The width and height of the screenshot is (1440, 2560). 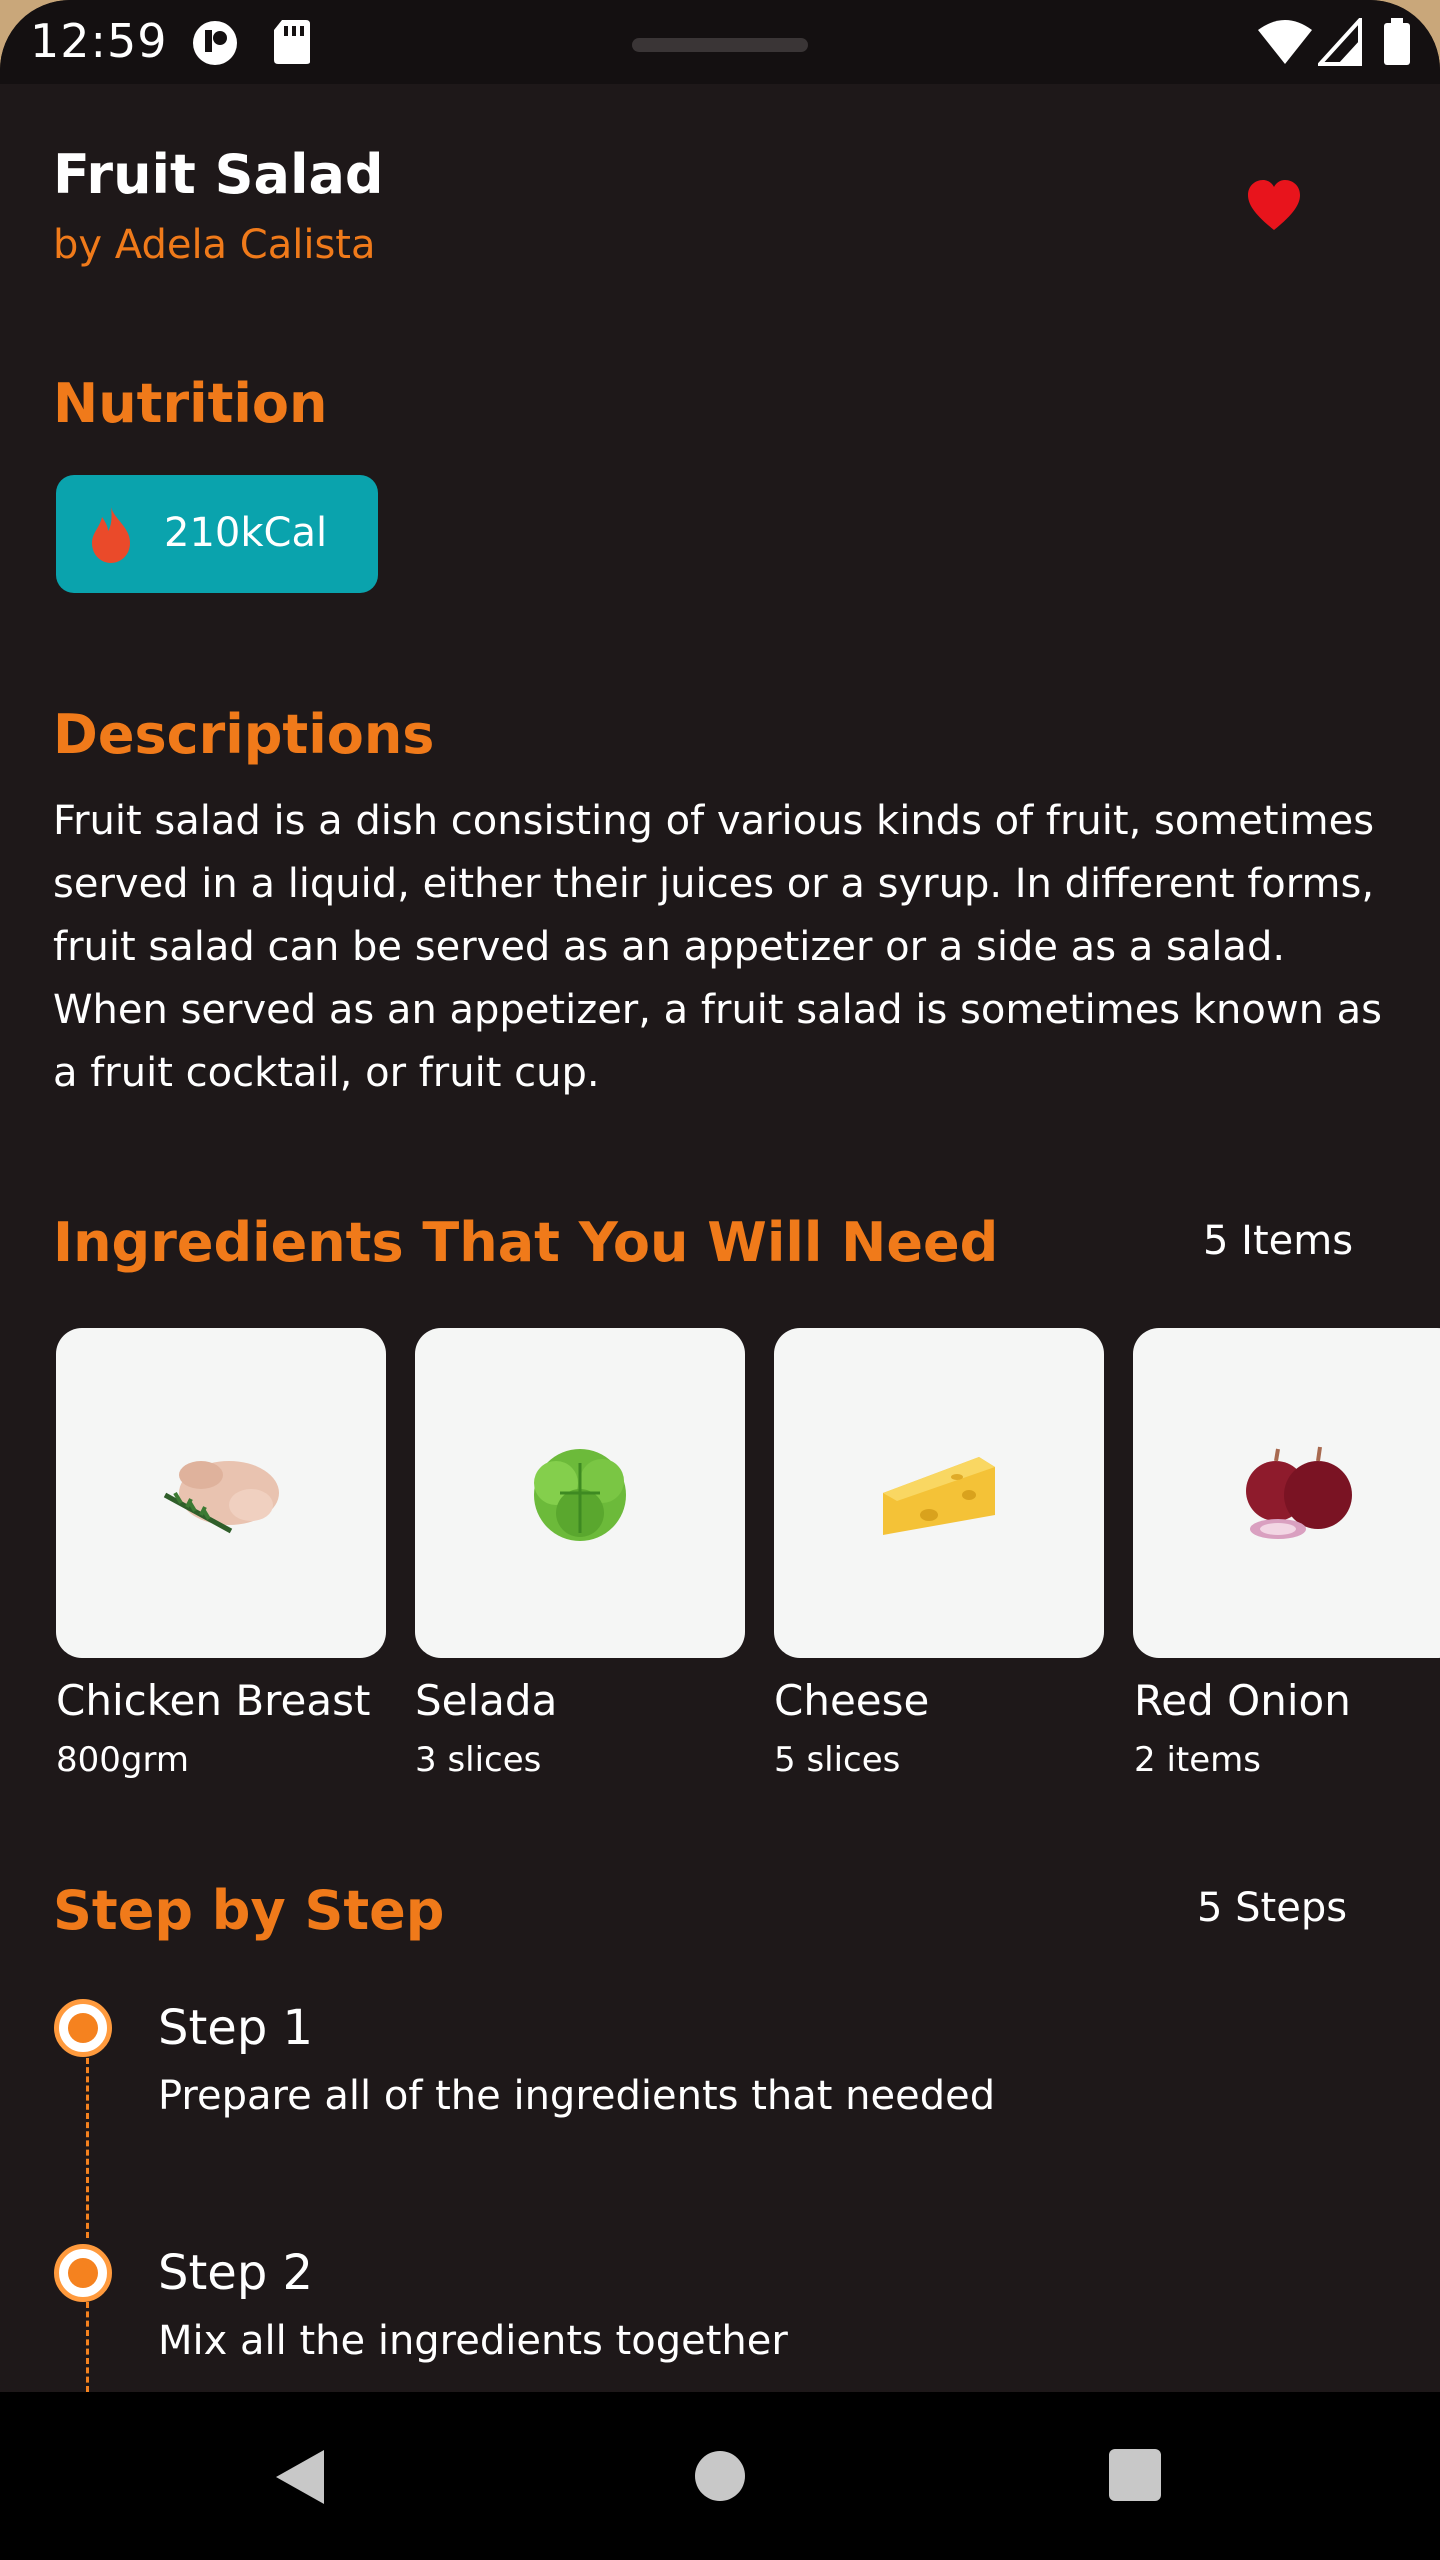 I want to click on sd-card-icon, so click(x=292, y=42).